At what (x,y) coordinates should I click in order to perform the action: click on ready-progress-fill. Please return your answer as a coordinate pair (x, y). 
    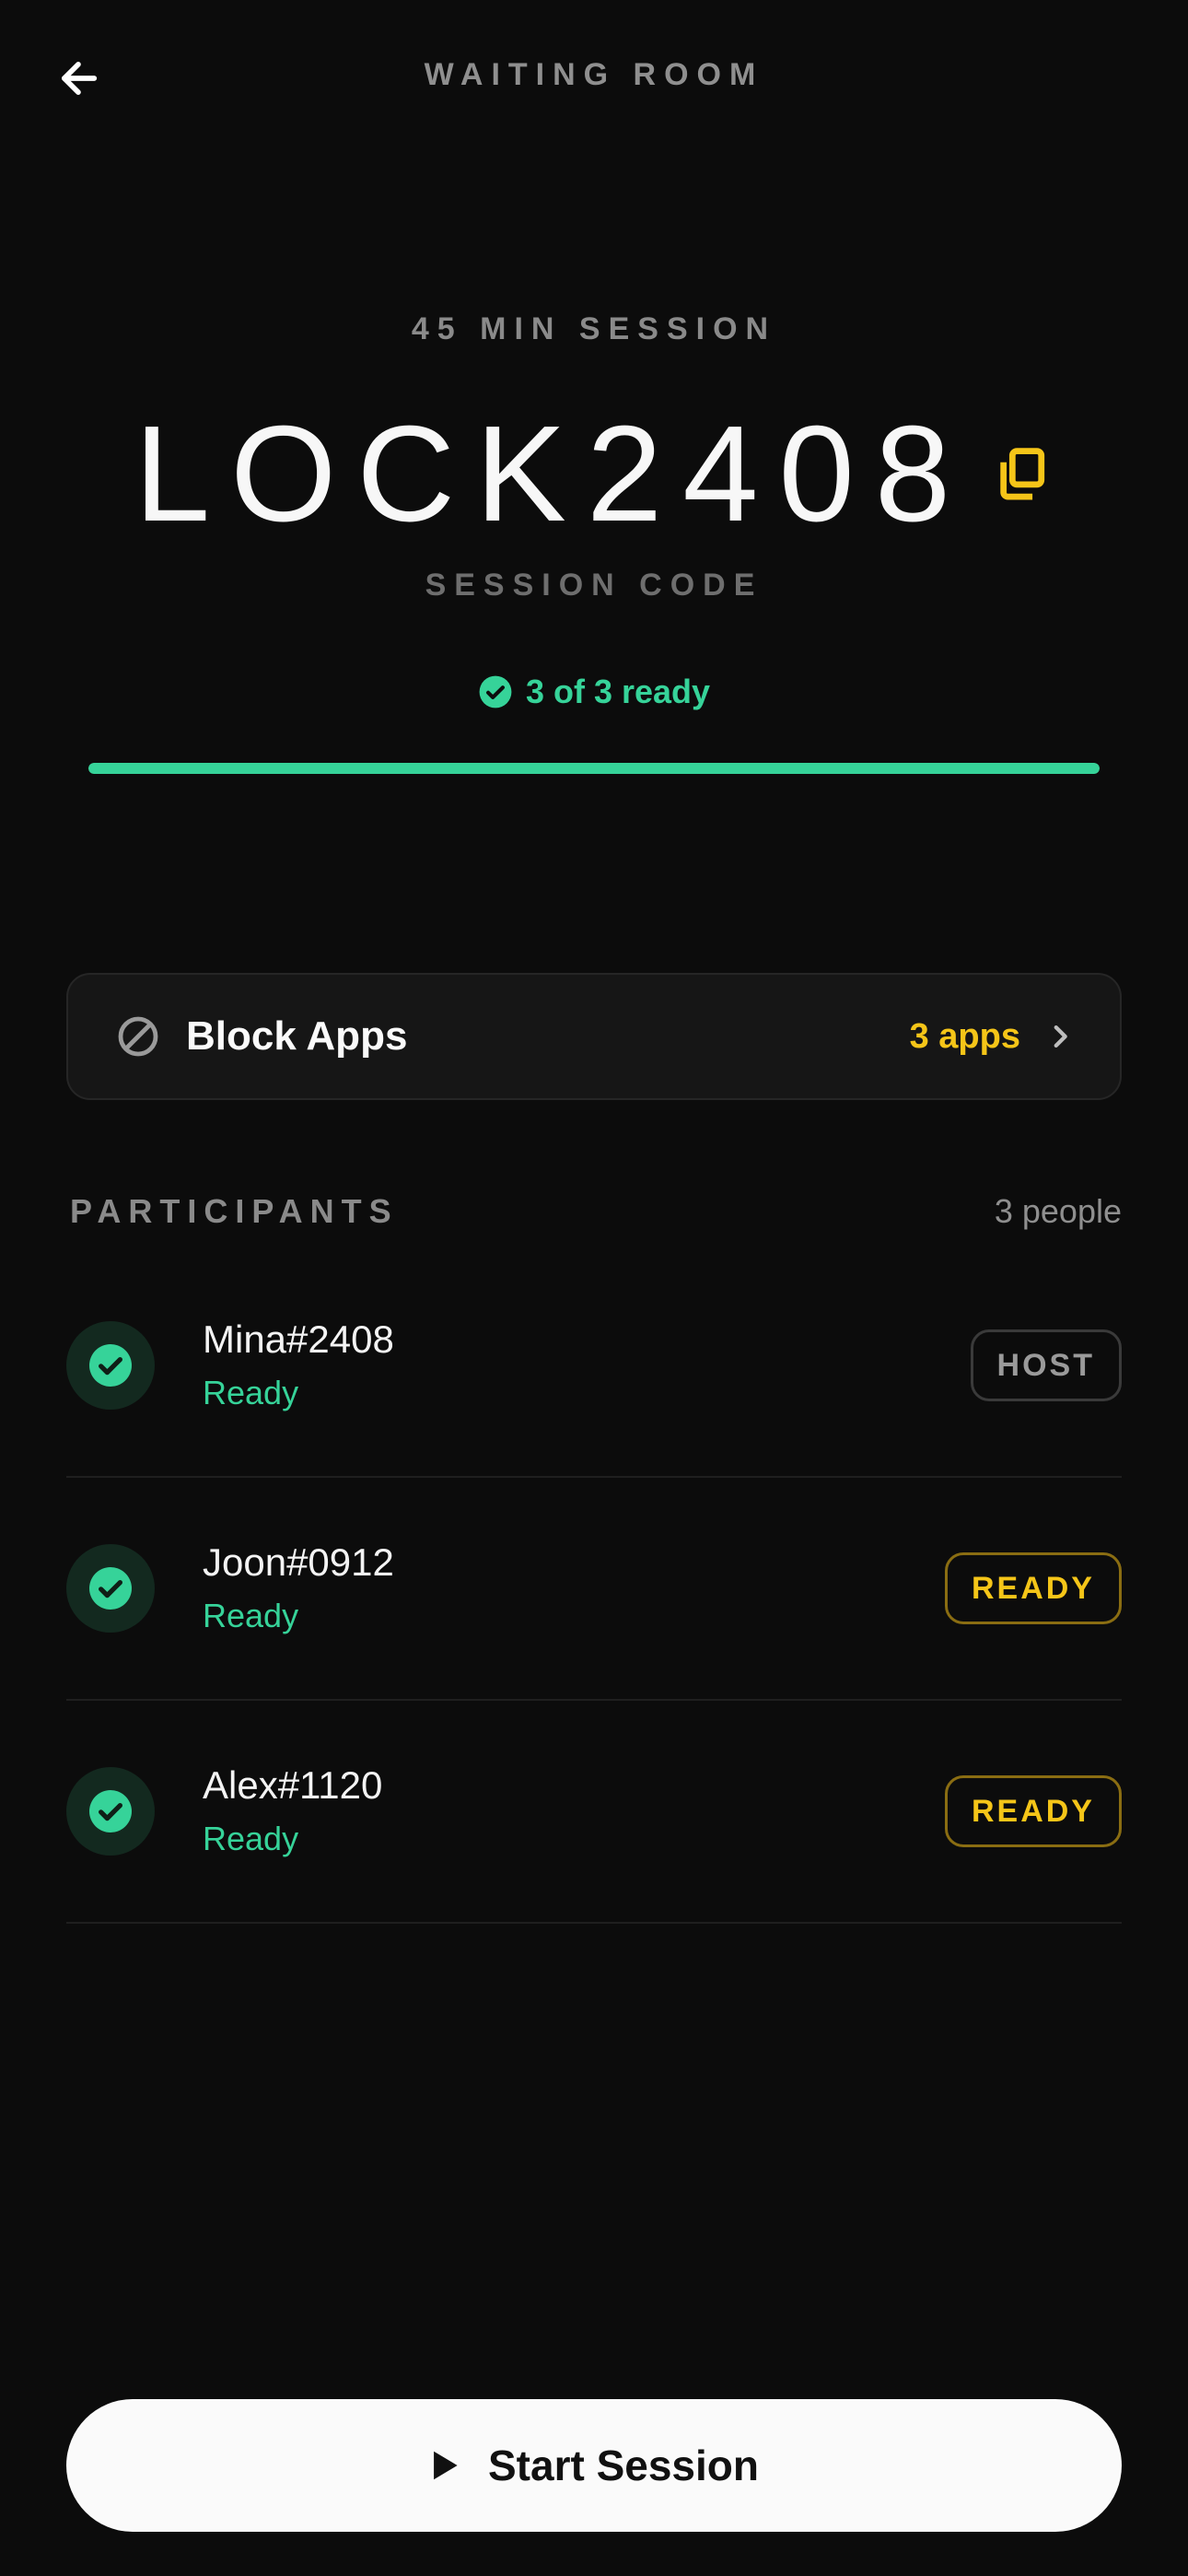
    Looking at the image, I should click on (594, 768).